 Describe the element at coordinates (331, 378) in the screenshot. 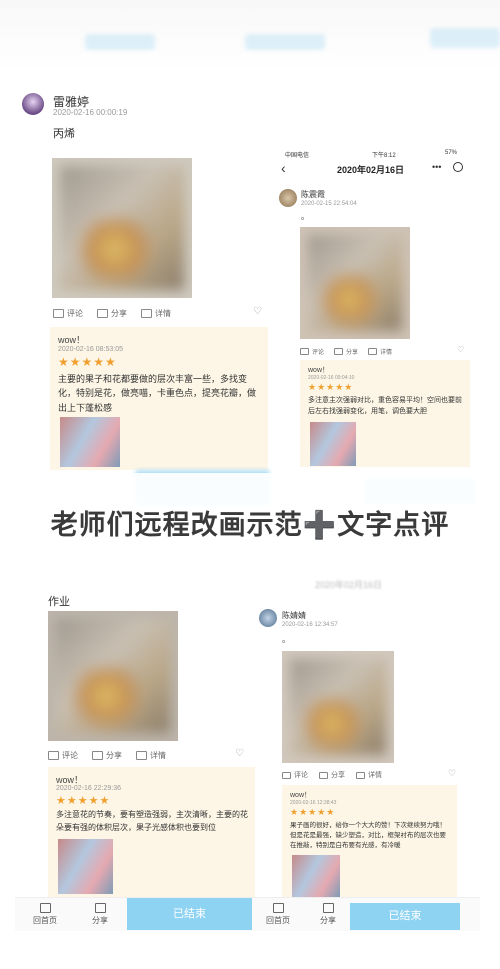

I see `comment-date: 2020-02-16 09:04:10` at that location.